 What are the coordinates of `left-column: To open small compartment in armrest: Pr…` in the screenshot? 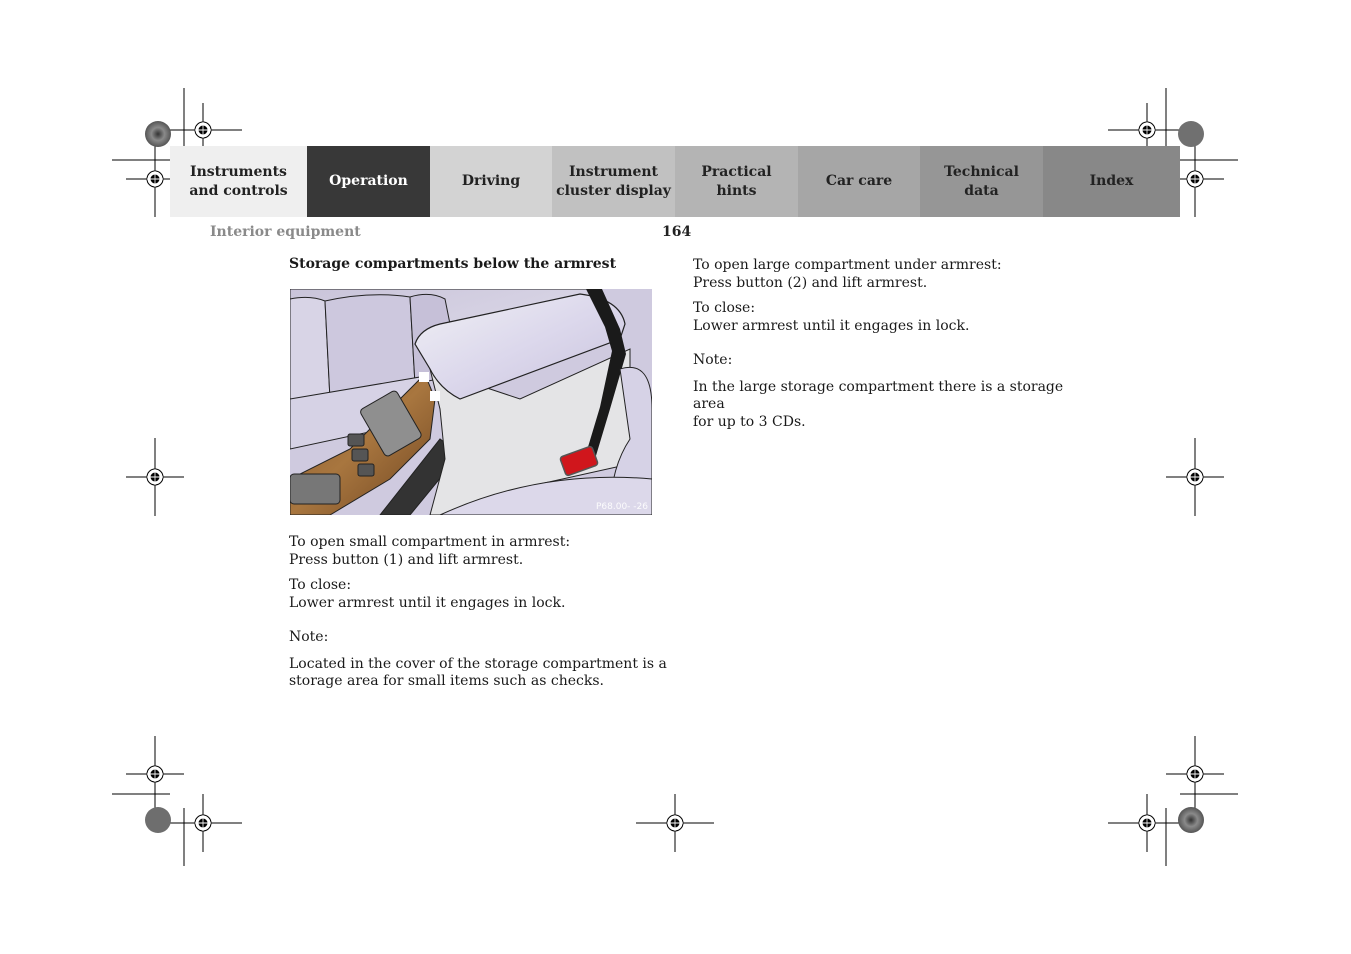 It's located at (479, 612).